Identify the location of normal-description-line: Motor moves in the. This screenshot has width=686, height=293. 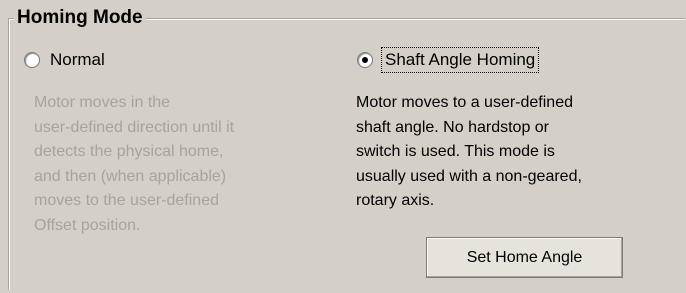
(102, 102).